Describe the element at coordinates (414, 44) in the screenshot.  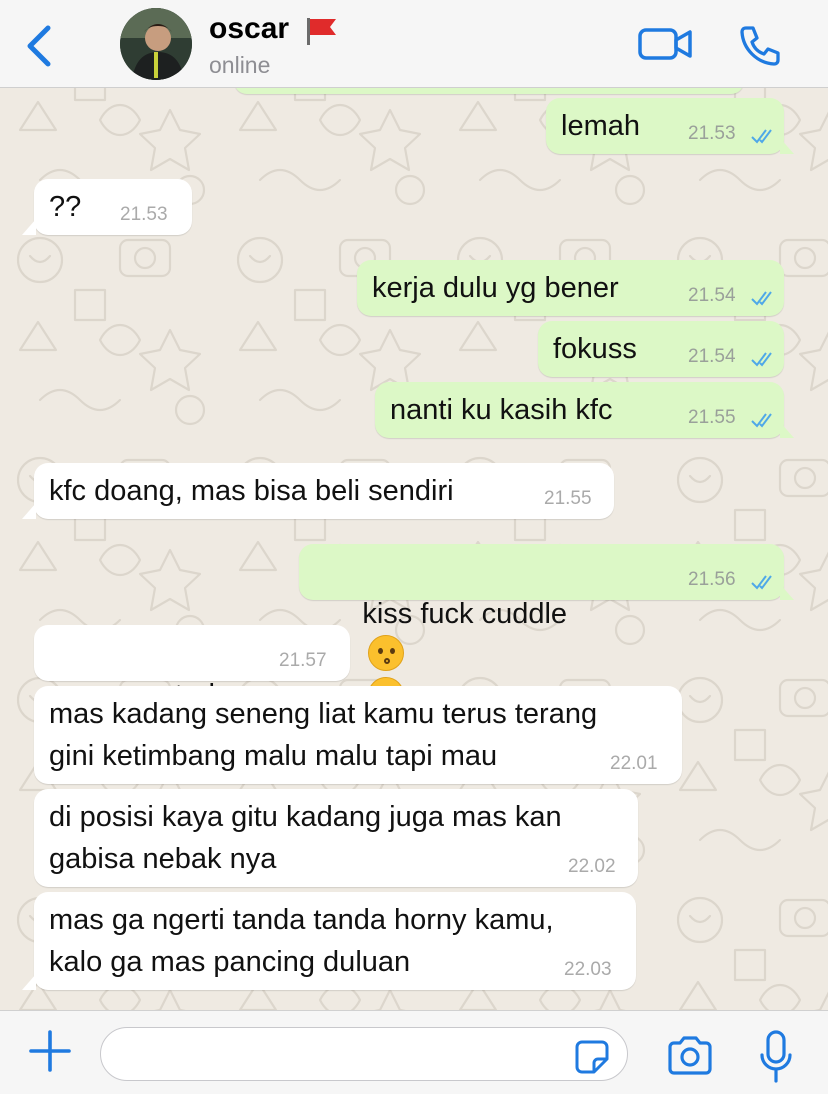
I see `chat-header: oscar online` at that location.